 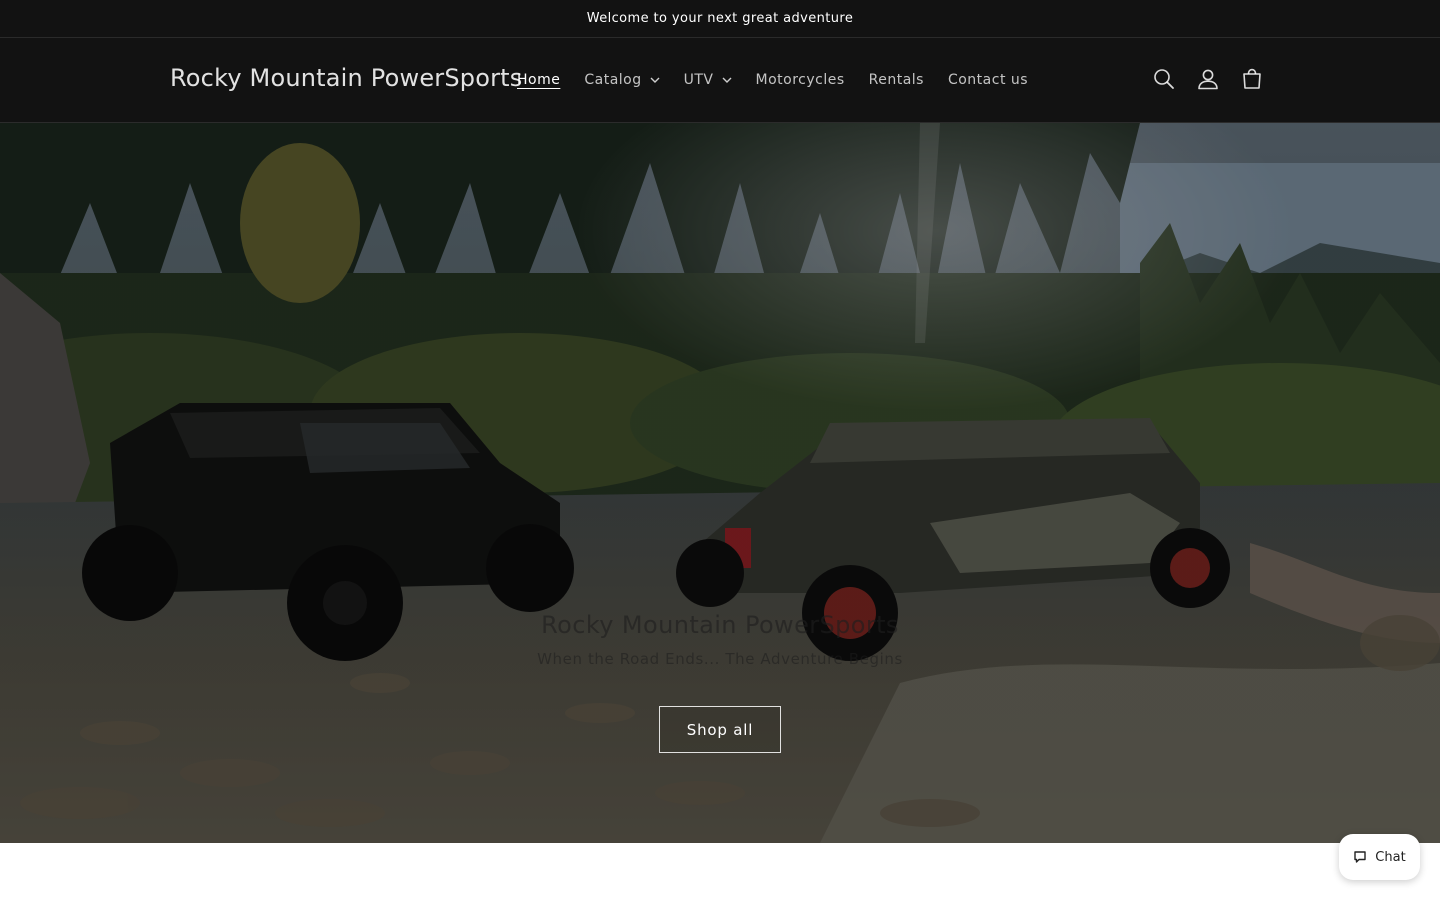 I want to click on chat-button: Chat, so click(x=1379, y=857).